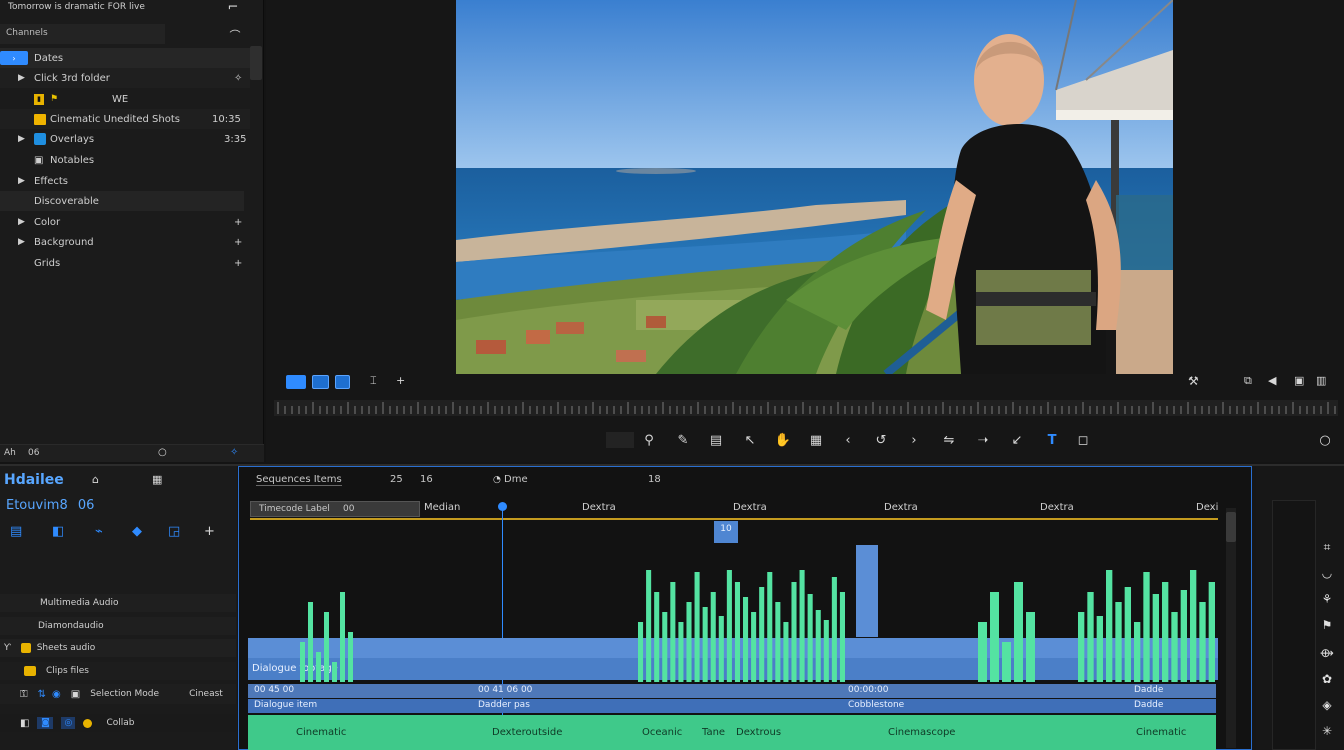  What do you see at coordinates (1299, 380) in the screenshot?
I see `camera-icon: ▣` at bounding box center [1299, 380].